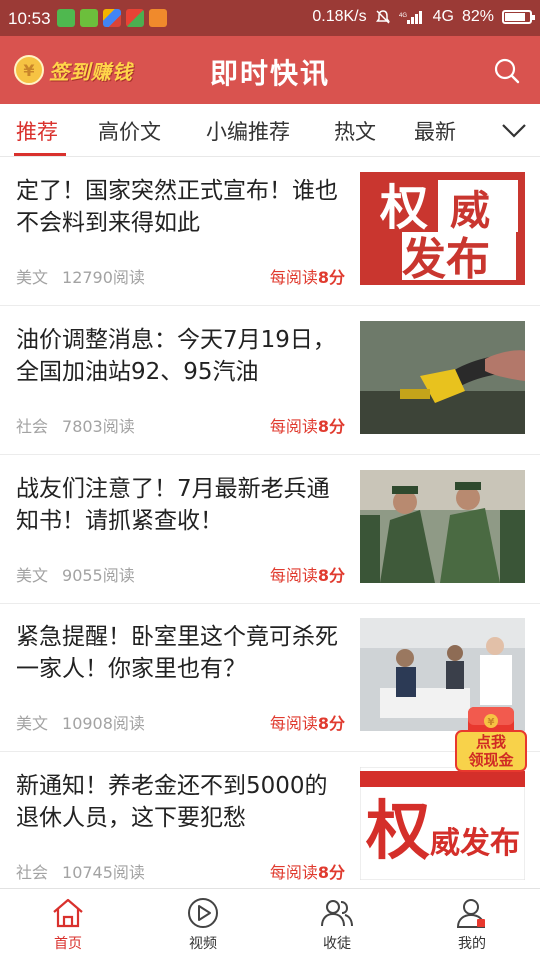 The height and width of the screenshot is (961, 540). What do you see at coordinates (135, 18) in the screenshot?
I see `photos-icon` at bounding box center [135, 18].